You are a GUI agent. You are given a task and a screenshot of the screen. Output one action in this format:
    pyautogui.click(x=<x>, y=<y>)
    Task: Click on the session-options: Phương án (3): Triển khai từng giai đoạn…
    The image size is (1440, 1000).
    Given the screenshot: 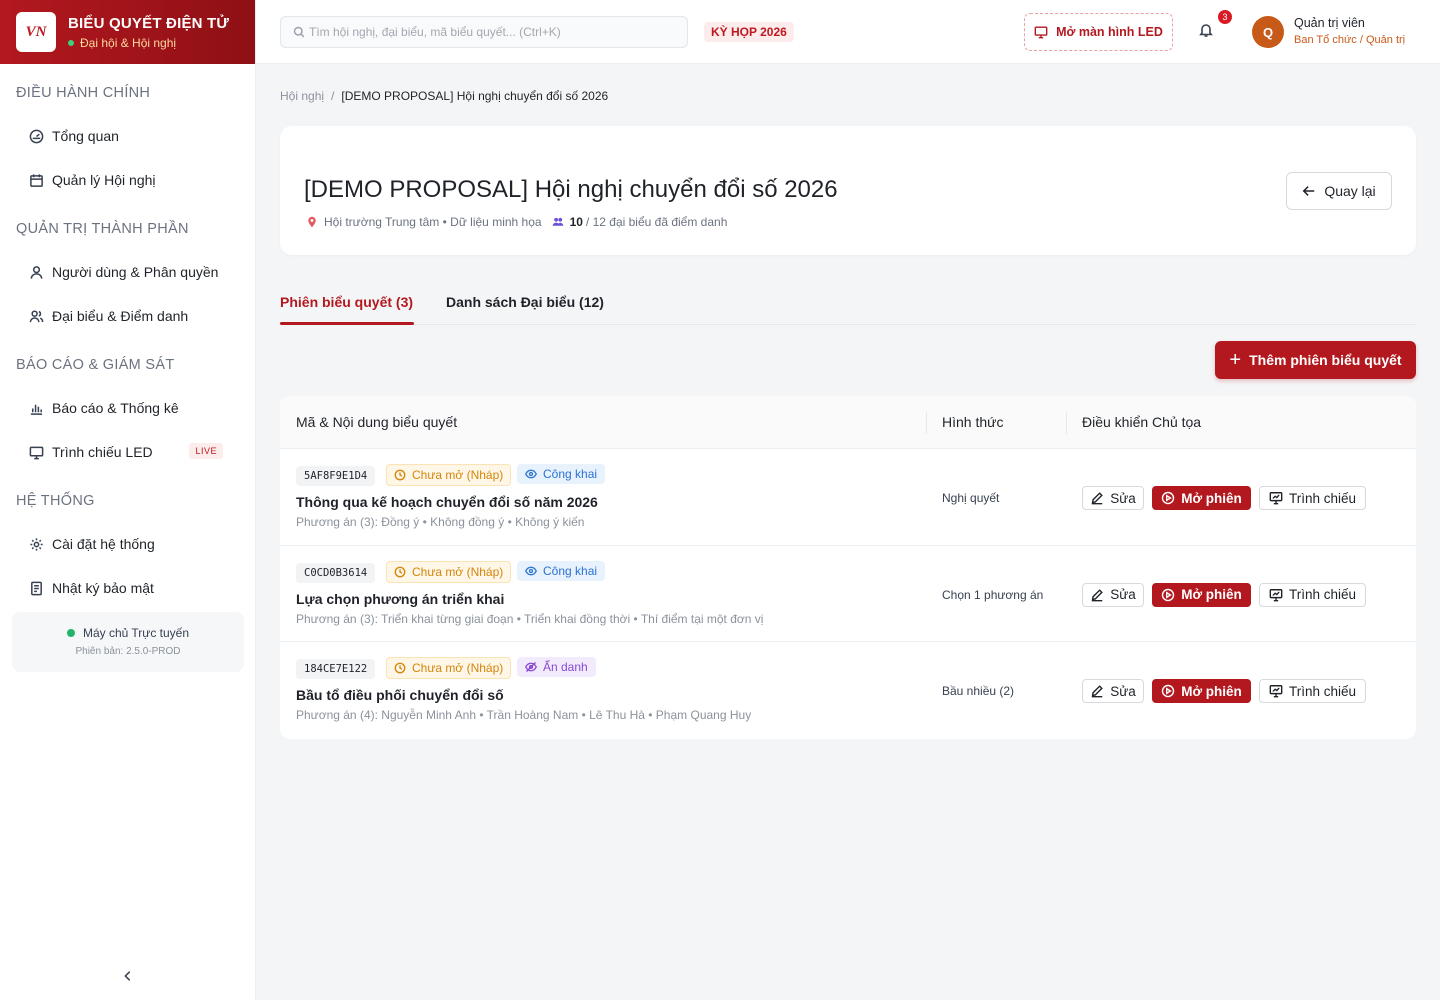 What is the action you would take?
    pyautogui.click(x=530, y=618)
    